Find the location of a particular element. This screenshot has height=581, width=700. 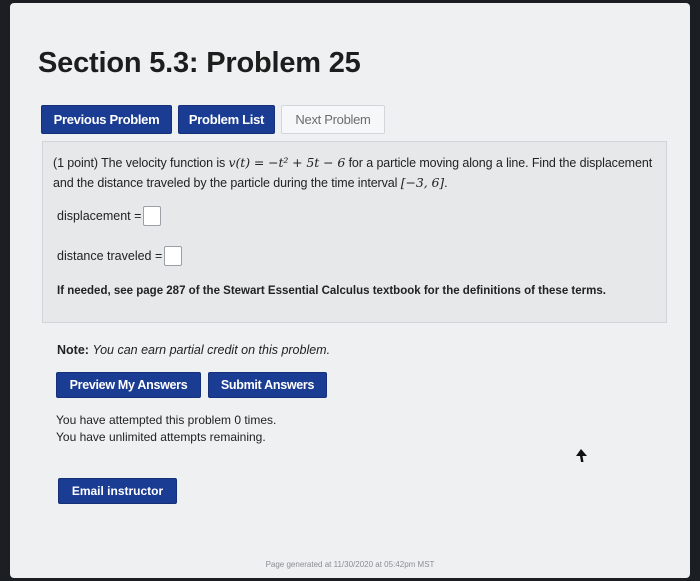

distance-row: distance traveled = is located at coordinates (120, 256).